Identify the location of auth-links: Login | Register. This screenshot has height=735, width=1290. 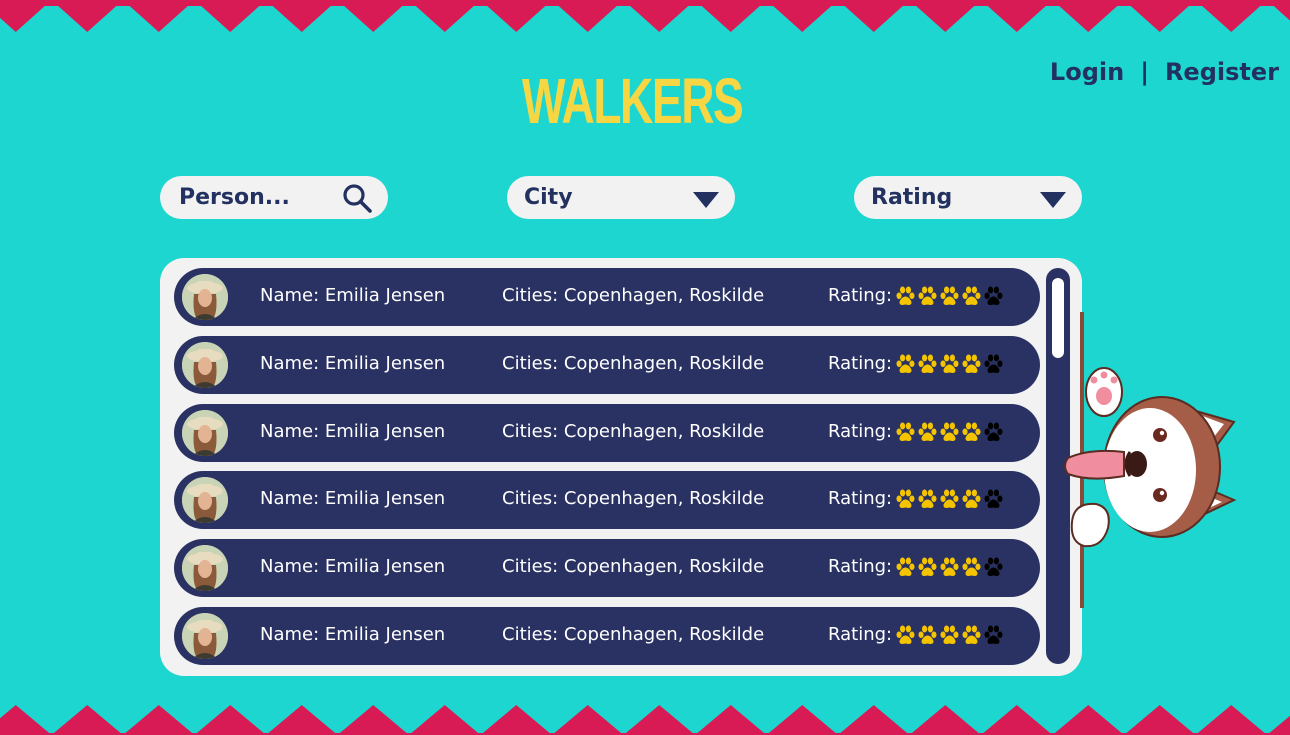
(1164, 72).